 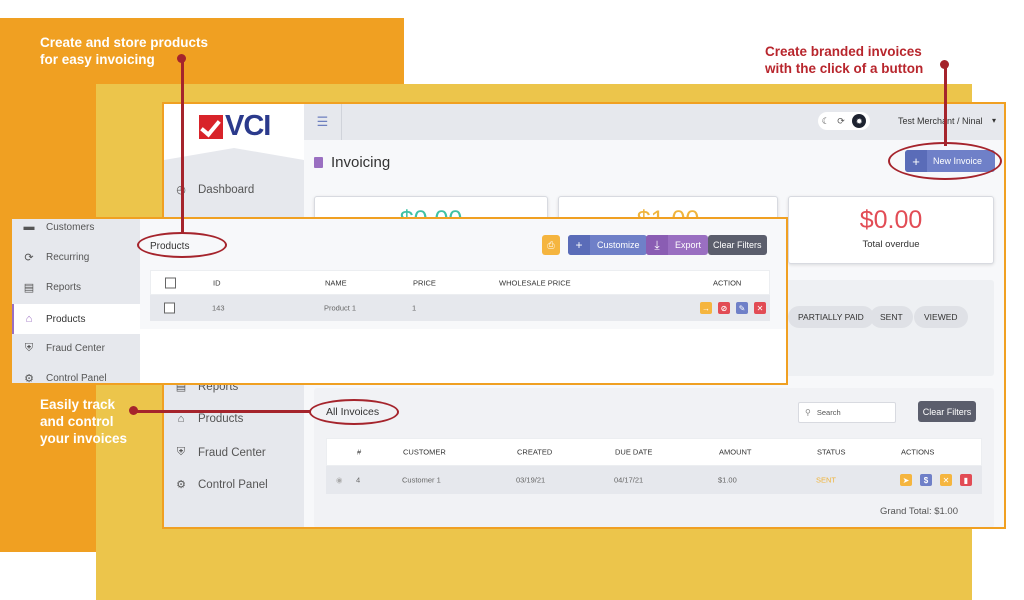 What do you see at coordinates (906, 480) in the screenshot?
I see `send-icon: ➤` at bounding box center [906, 480].